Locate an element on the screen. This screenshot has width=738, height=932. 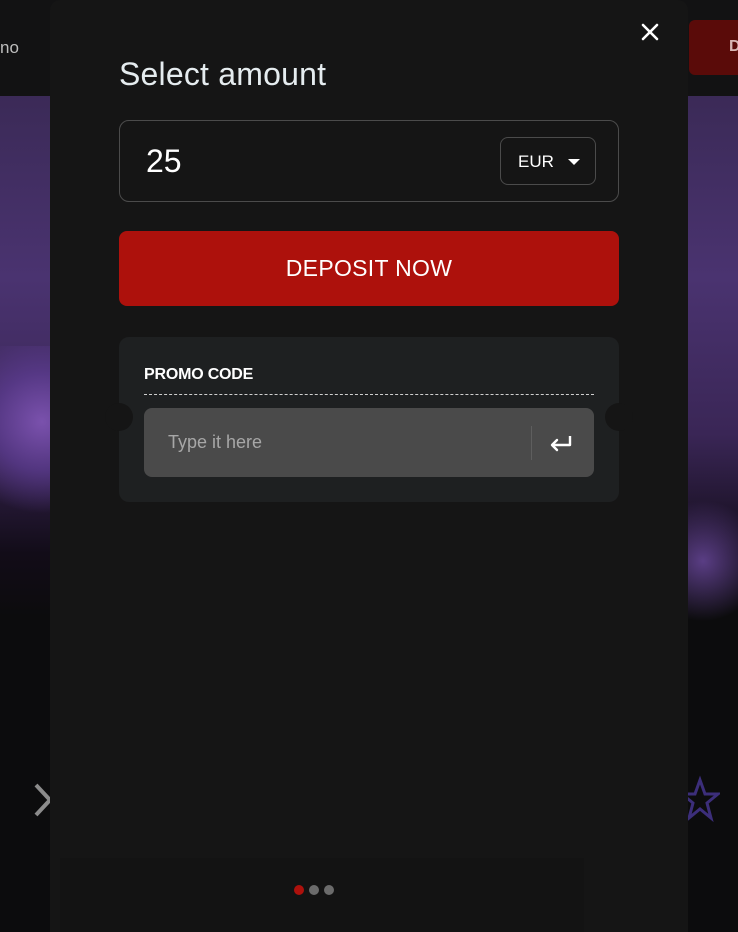
pagination-dots is located at coordinates (319, 890).